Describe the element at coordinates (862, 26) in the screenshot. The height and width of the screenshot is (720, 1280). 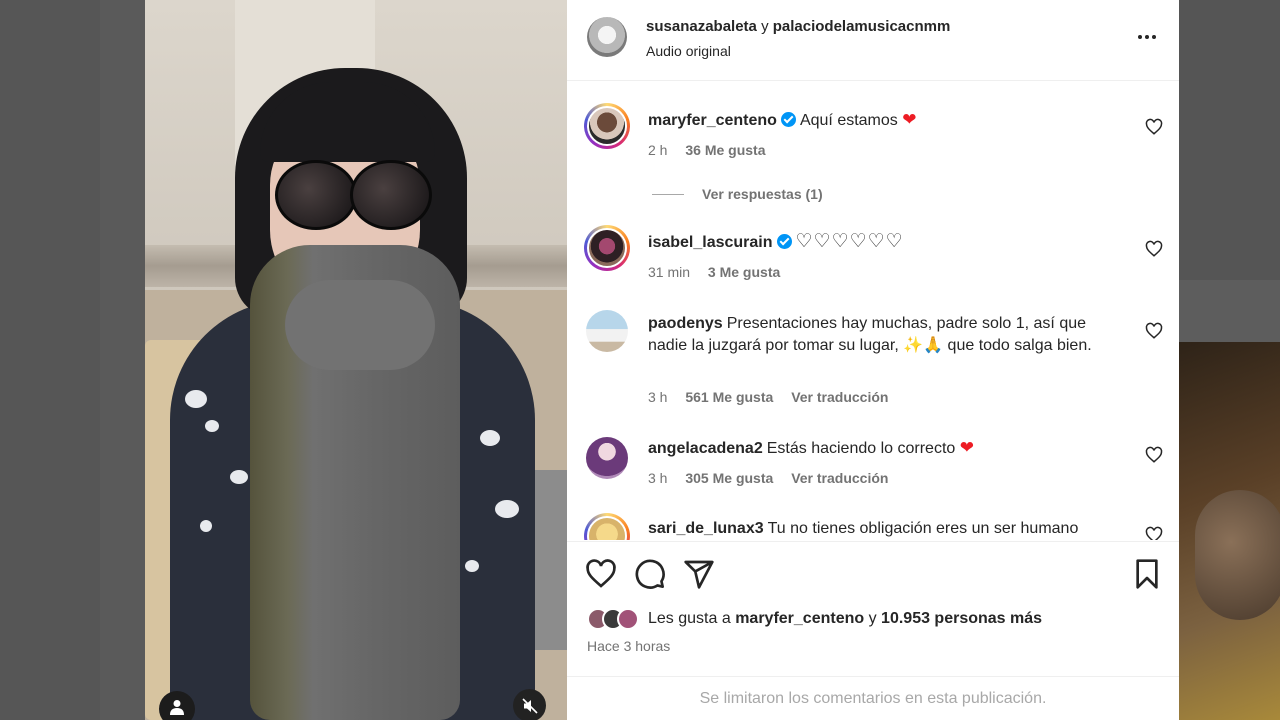
I see `author-link-2: palaciodelamusicacnmm` at that location.